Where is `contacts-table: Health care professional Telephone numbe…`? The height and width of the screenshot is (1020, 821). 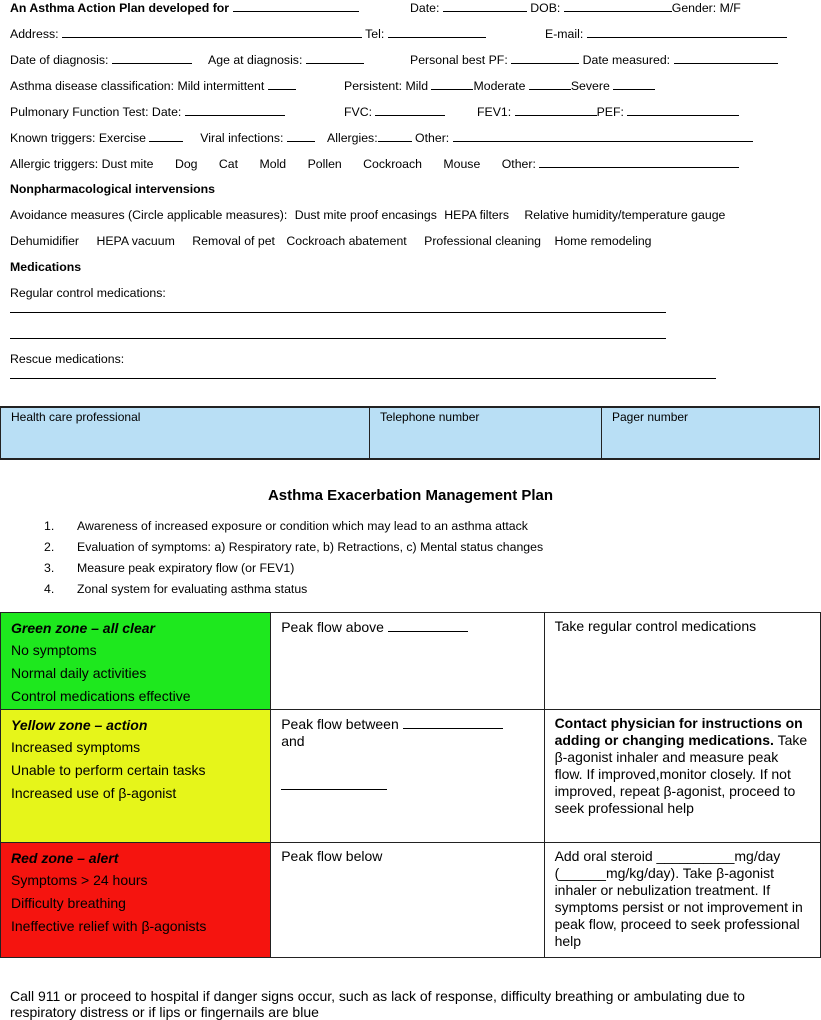 contacts-table: Health care professional Telephone numbe… is located at coordinates (410, 433).